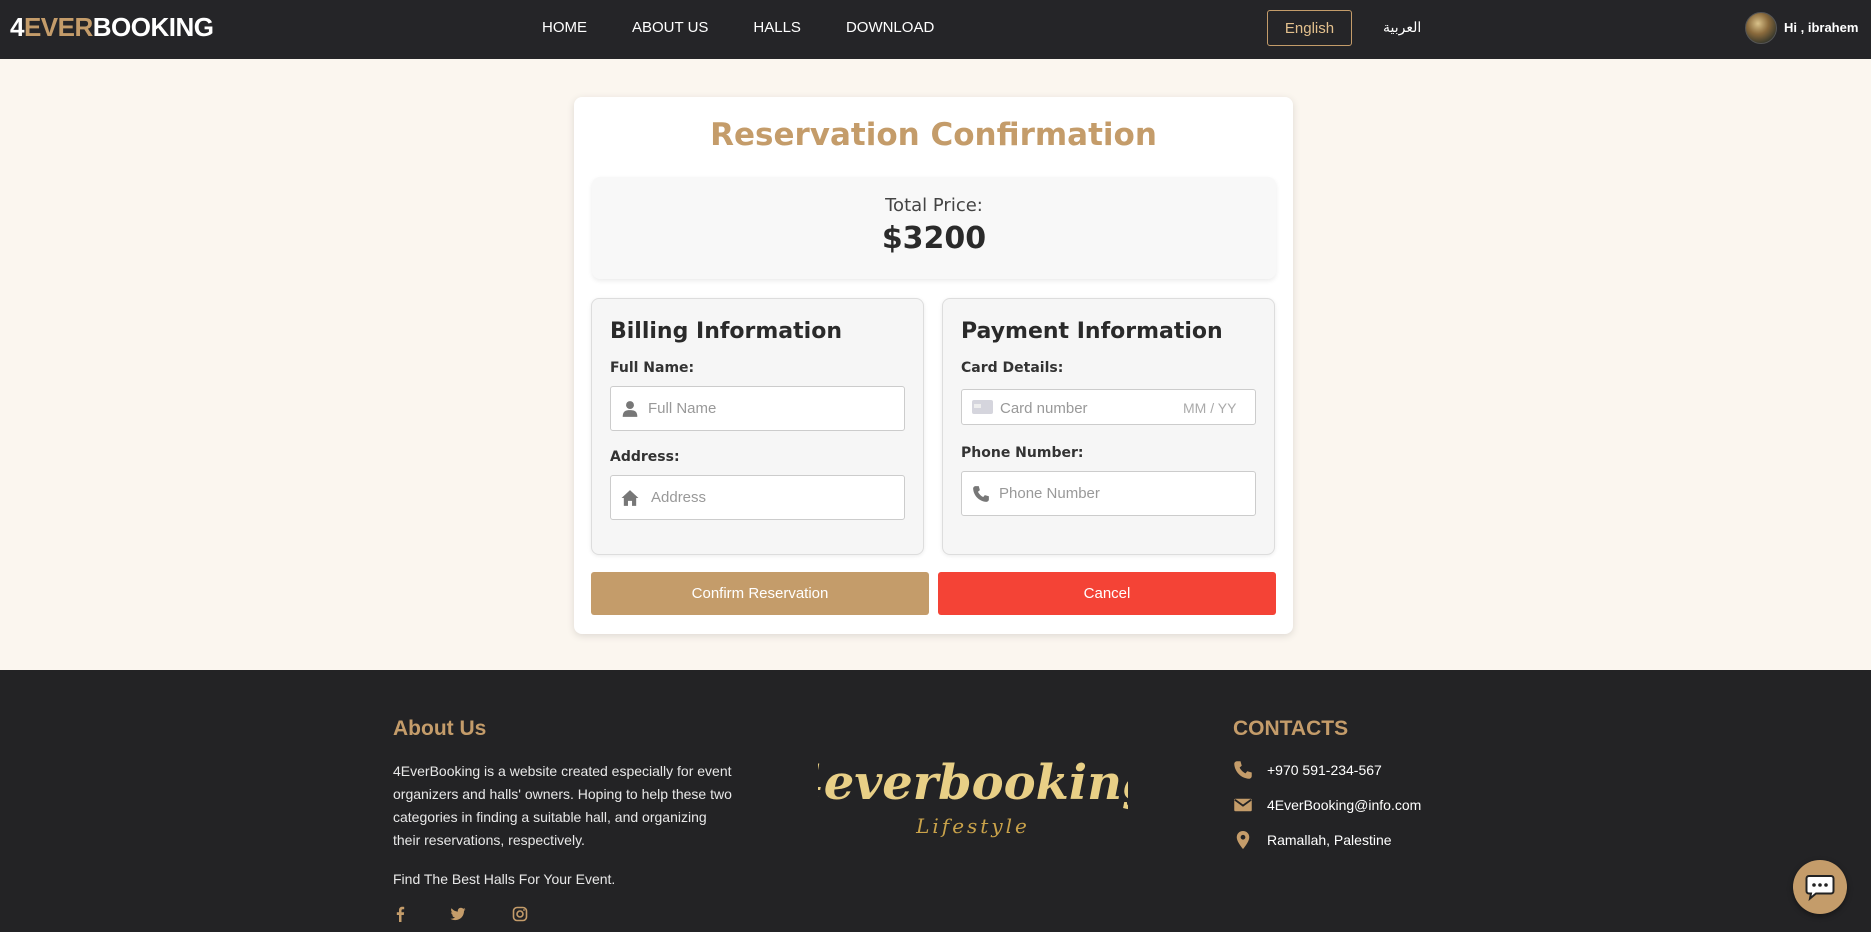  What do you see at coordinates (1092, 331) in the screenshot?
I see `payment-title: Payment Information` at bounding box center [1092, 331].